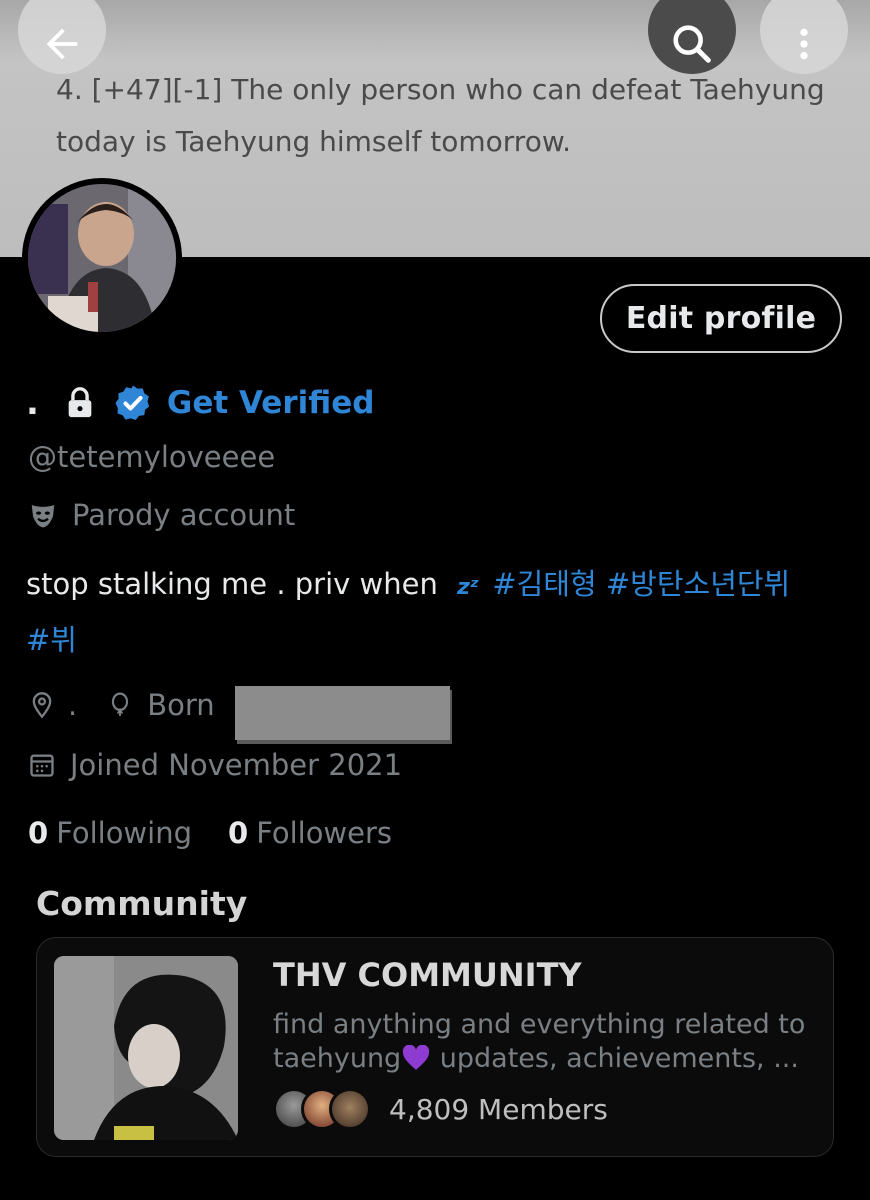  Describe the element at coordinates (324, 833) in the screenshot. I see `followers-label: Followers` at that location.